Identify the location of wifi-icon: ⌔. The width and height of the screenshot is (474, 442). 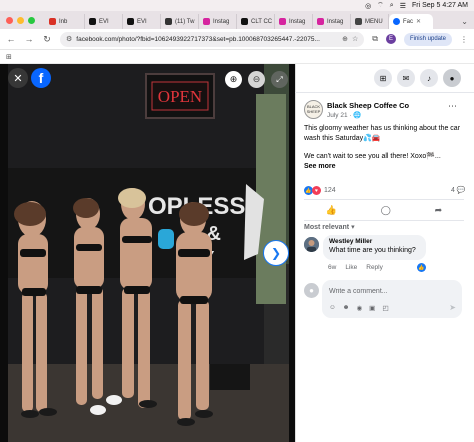
(380, 5).